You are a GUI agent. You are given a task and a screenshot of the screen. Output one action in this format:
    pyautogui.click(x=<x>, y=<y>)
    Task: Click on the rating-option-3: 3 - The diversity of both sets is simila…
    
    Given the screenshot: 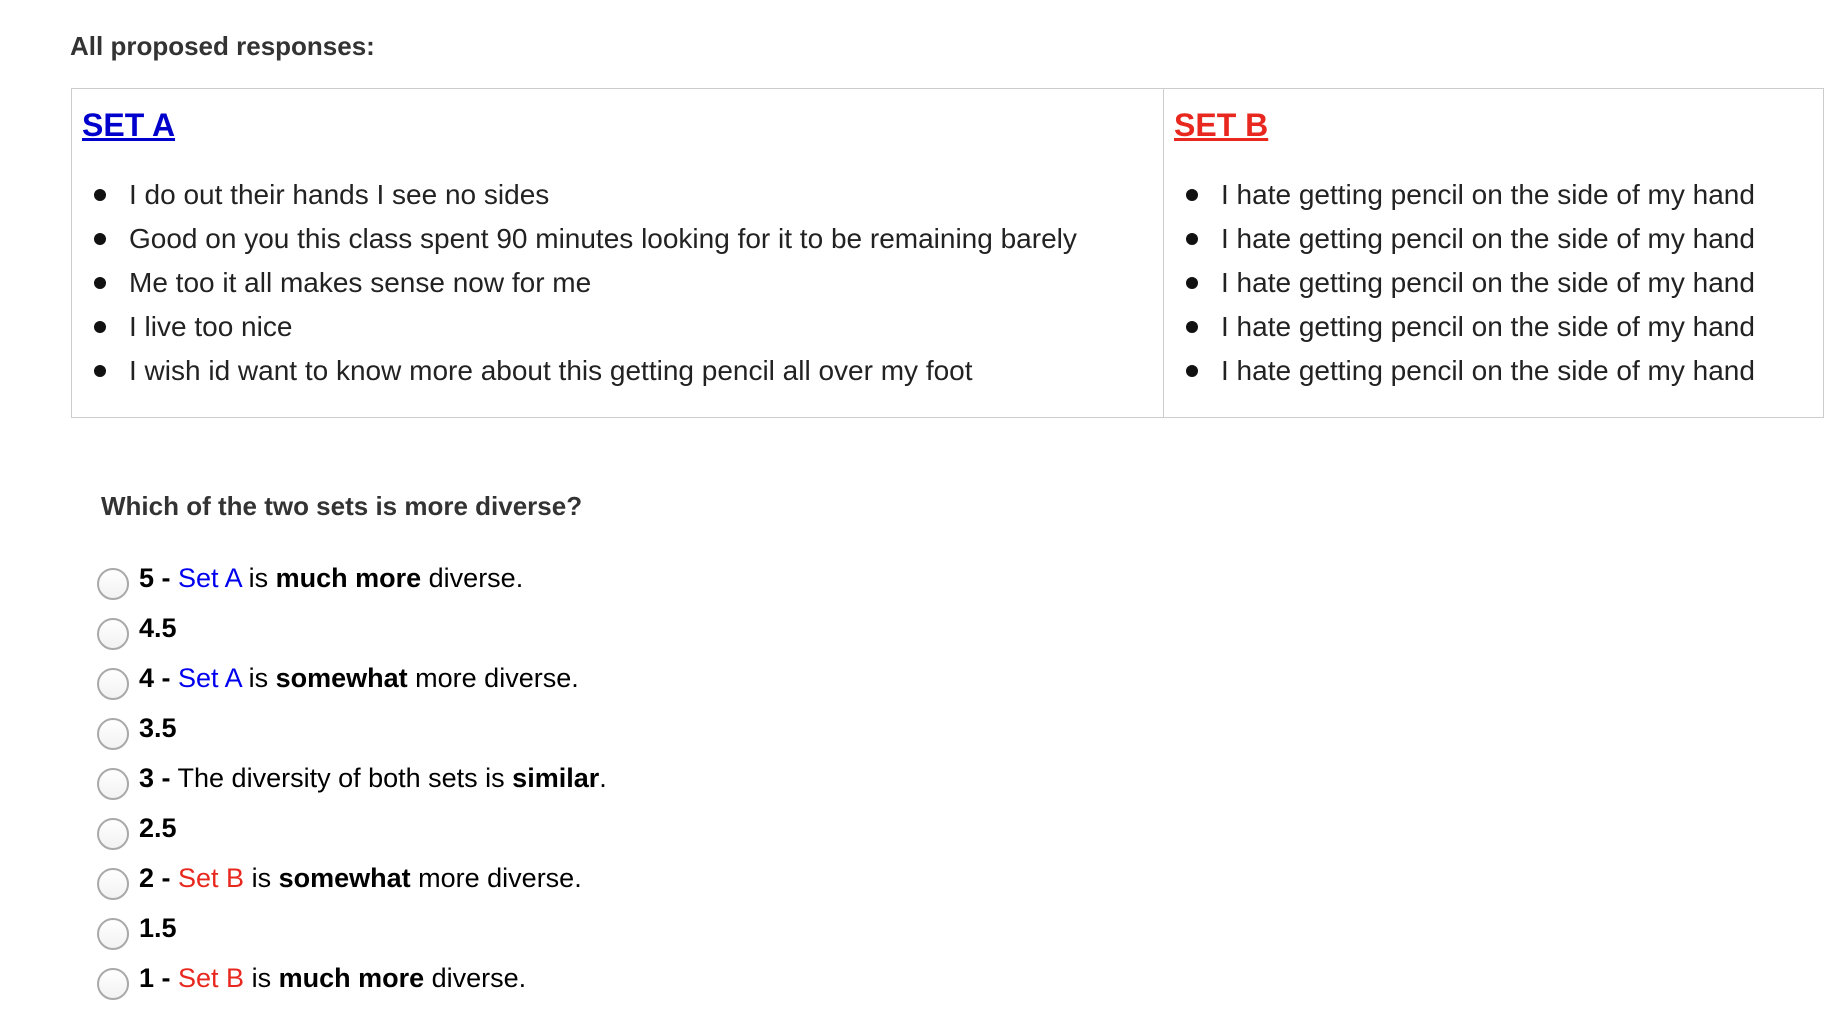 What is the action you would take?
    pyautogui.click(x=547, y=778)
    